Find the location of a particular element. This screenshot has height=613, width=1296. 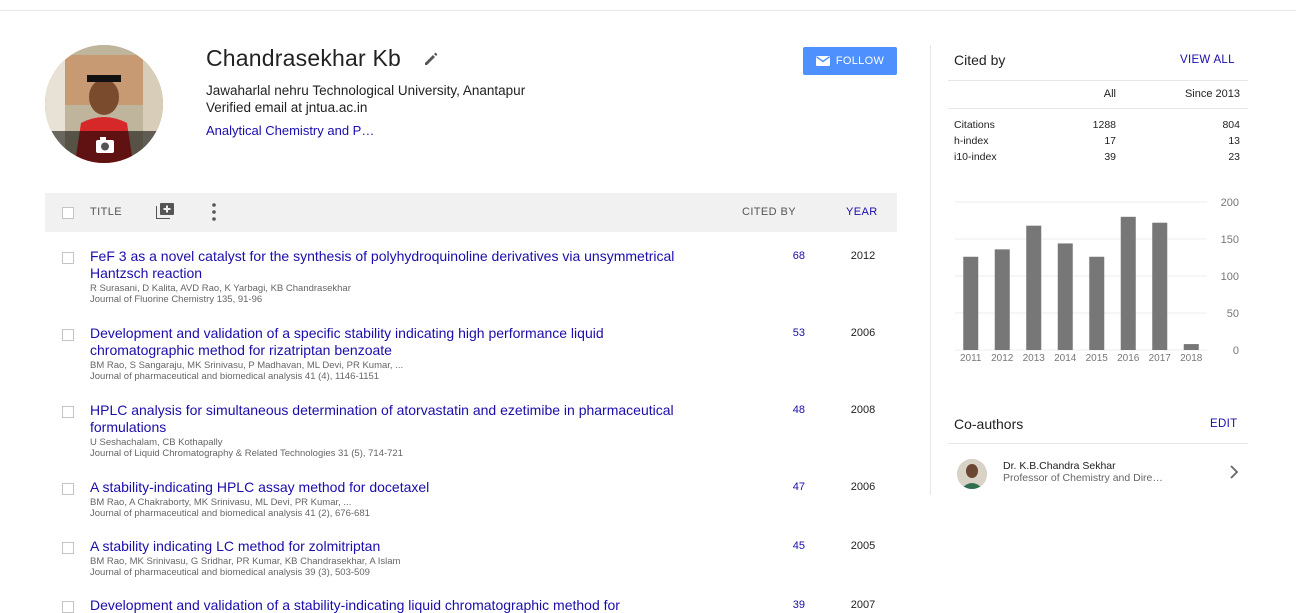

profile-avatar is located at coordinates (104, 104).